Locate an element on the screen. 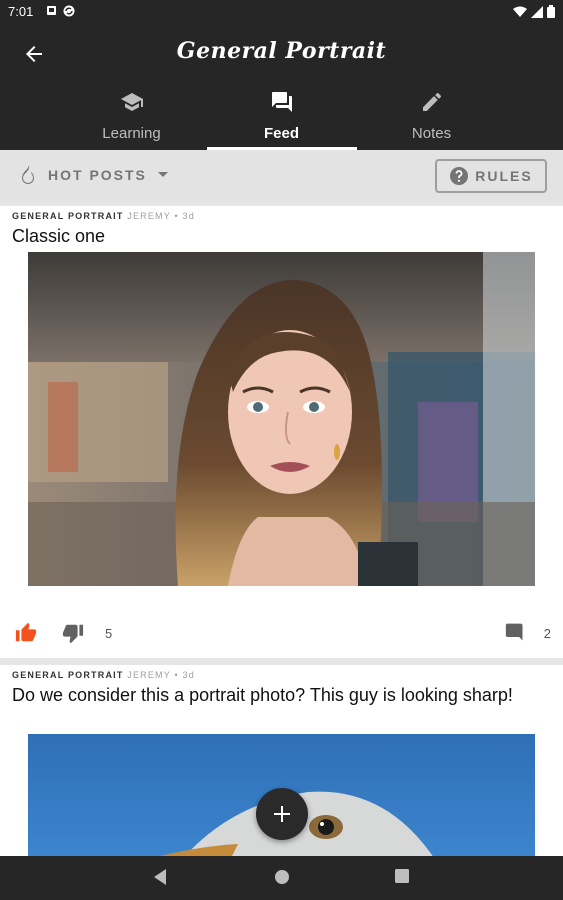 Image resolution: width=563 pixels, height=900 pixels. comment-icon is located at coordinates (515, 632).